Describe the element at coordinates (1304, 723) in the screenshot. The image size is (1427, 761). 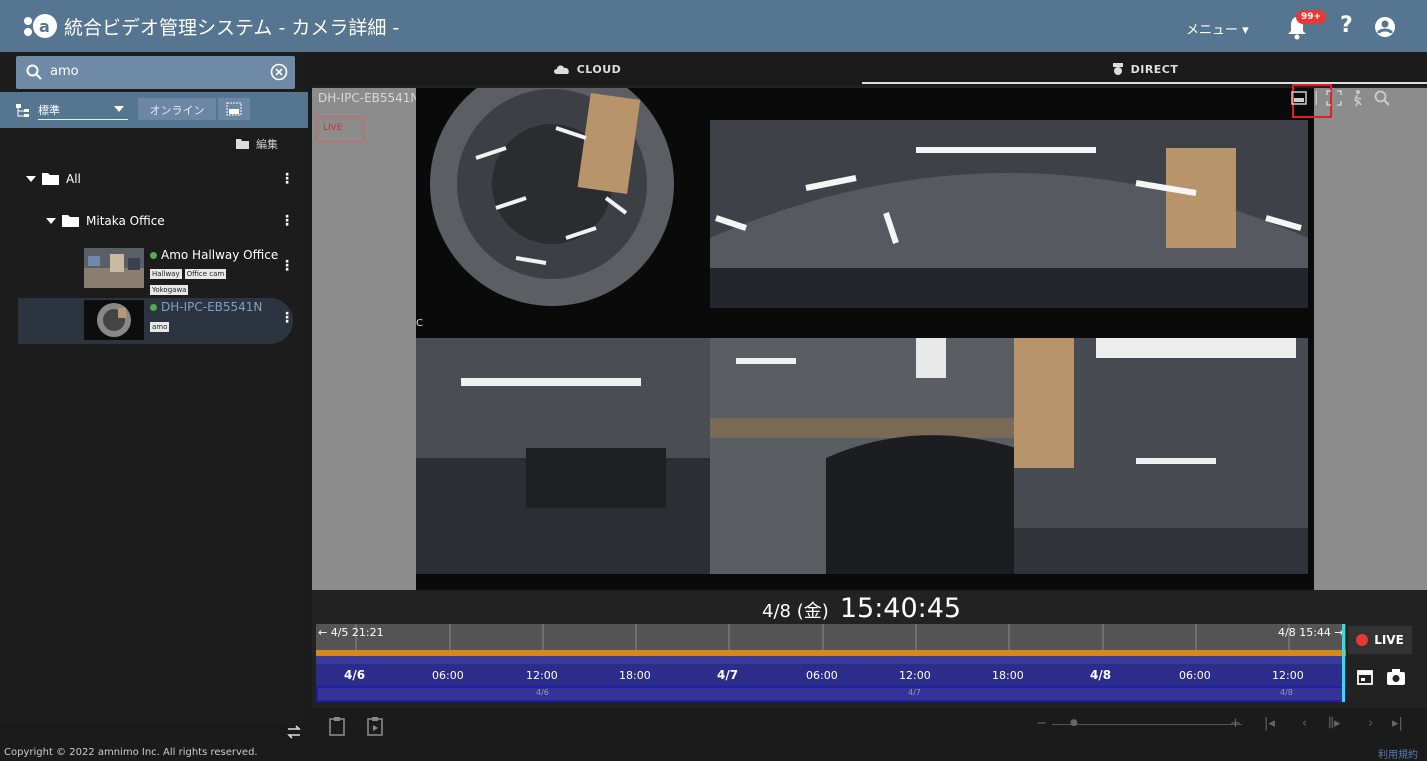
I see `step-back-icon: ‹` at that location.